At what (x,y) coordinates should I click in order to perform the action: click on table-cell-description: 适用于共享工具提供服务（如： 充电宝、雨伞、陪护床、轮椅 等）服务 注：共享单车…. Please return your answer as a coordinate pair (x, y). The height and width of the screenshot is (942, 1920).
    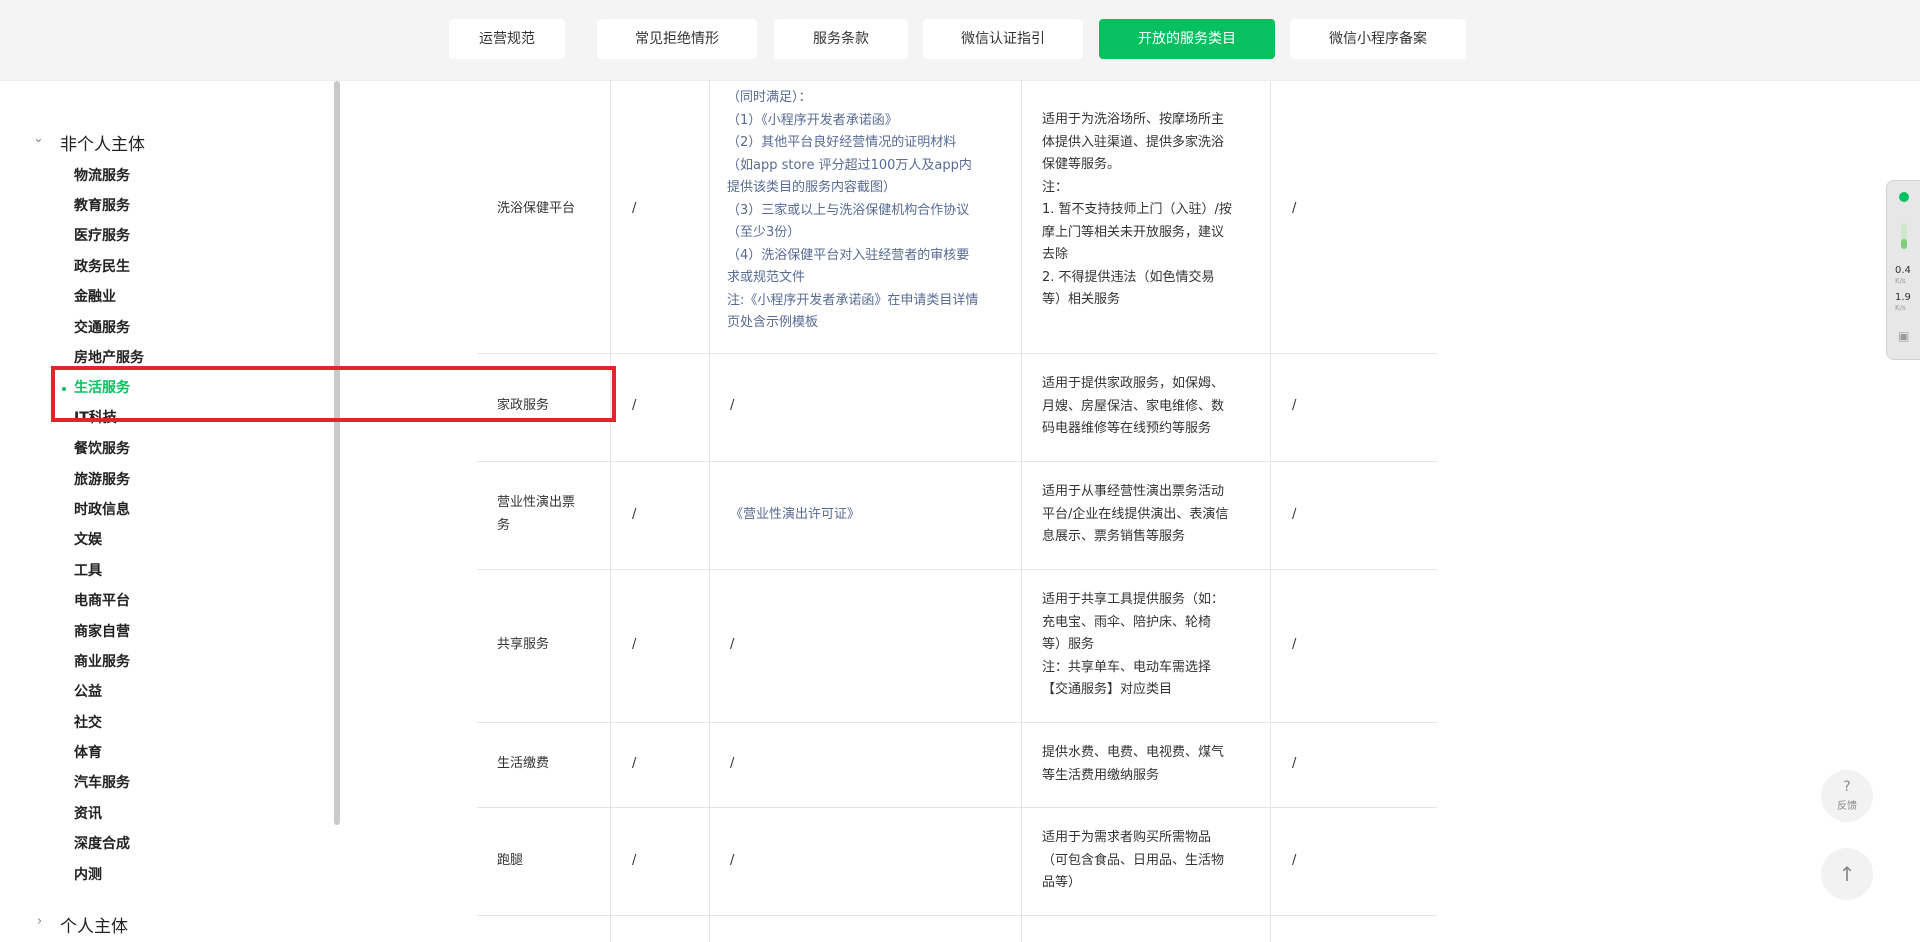
    Looking at the image, I should click on (1133, 644).